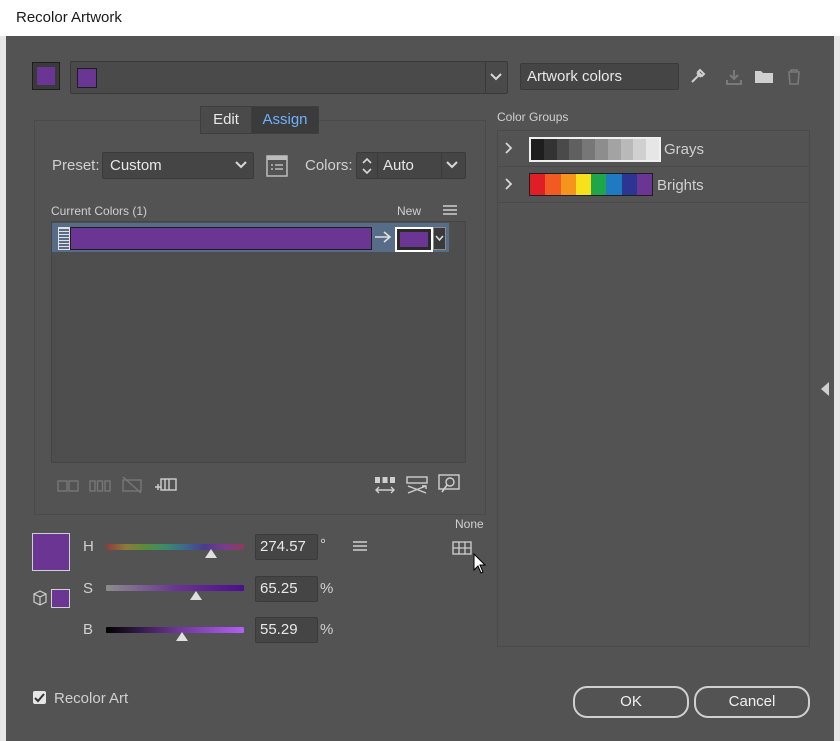  What do you see at coordinates (40, 598) in the screenshot?
I see `cube-icon` at bounding box center [40, 598].